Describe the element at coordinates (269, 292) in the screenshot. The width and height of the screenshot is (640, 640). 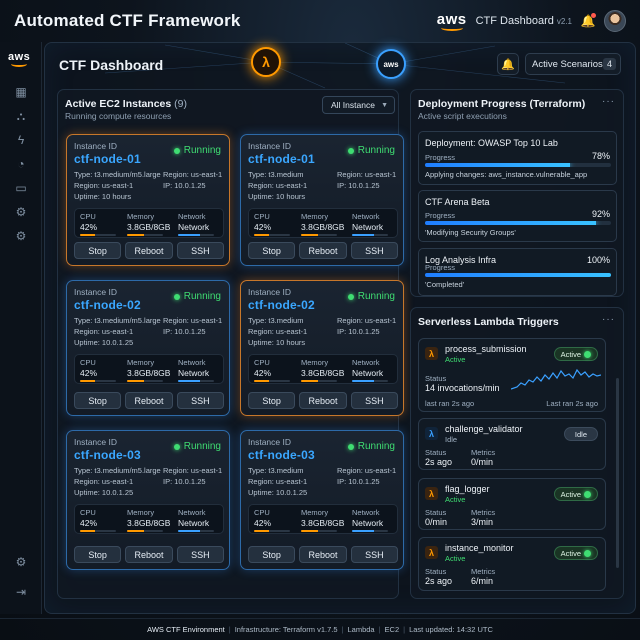
I see `instance-id-label: Instance ID` at that location.